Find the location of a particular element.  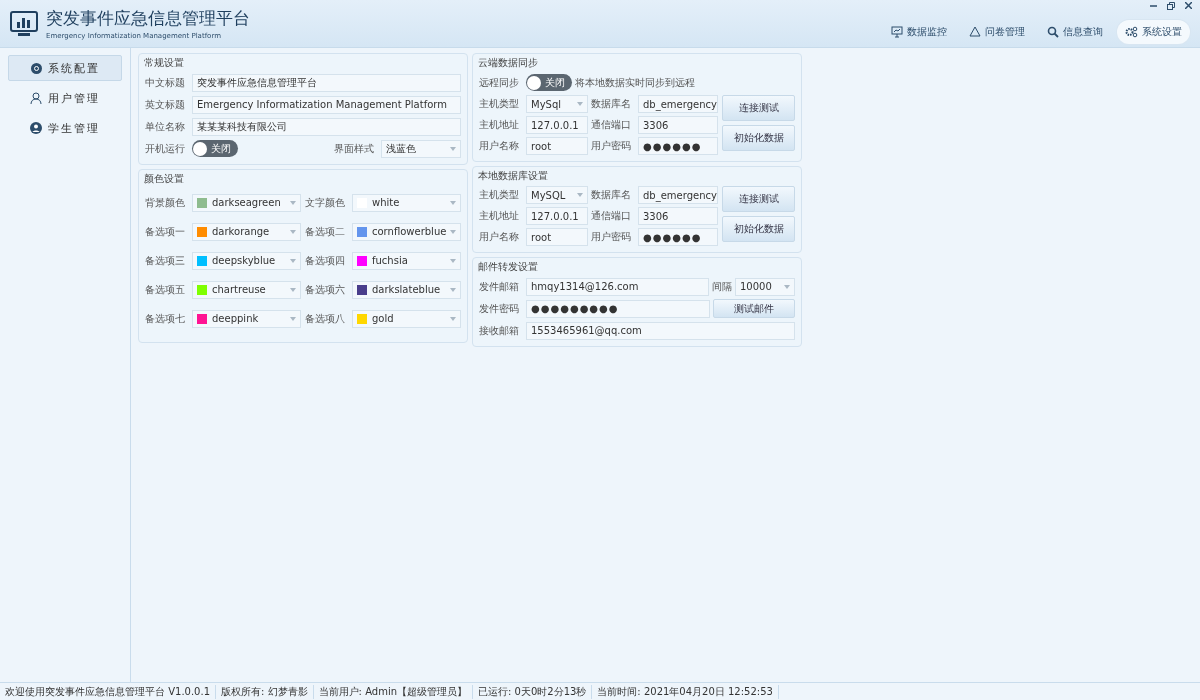

field-label: 发件邮箱 is located at coordinates (499, 286).